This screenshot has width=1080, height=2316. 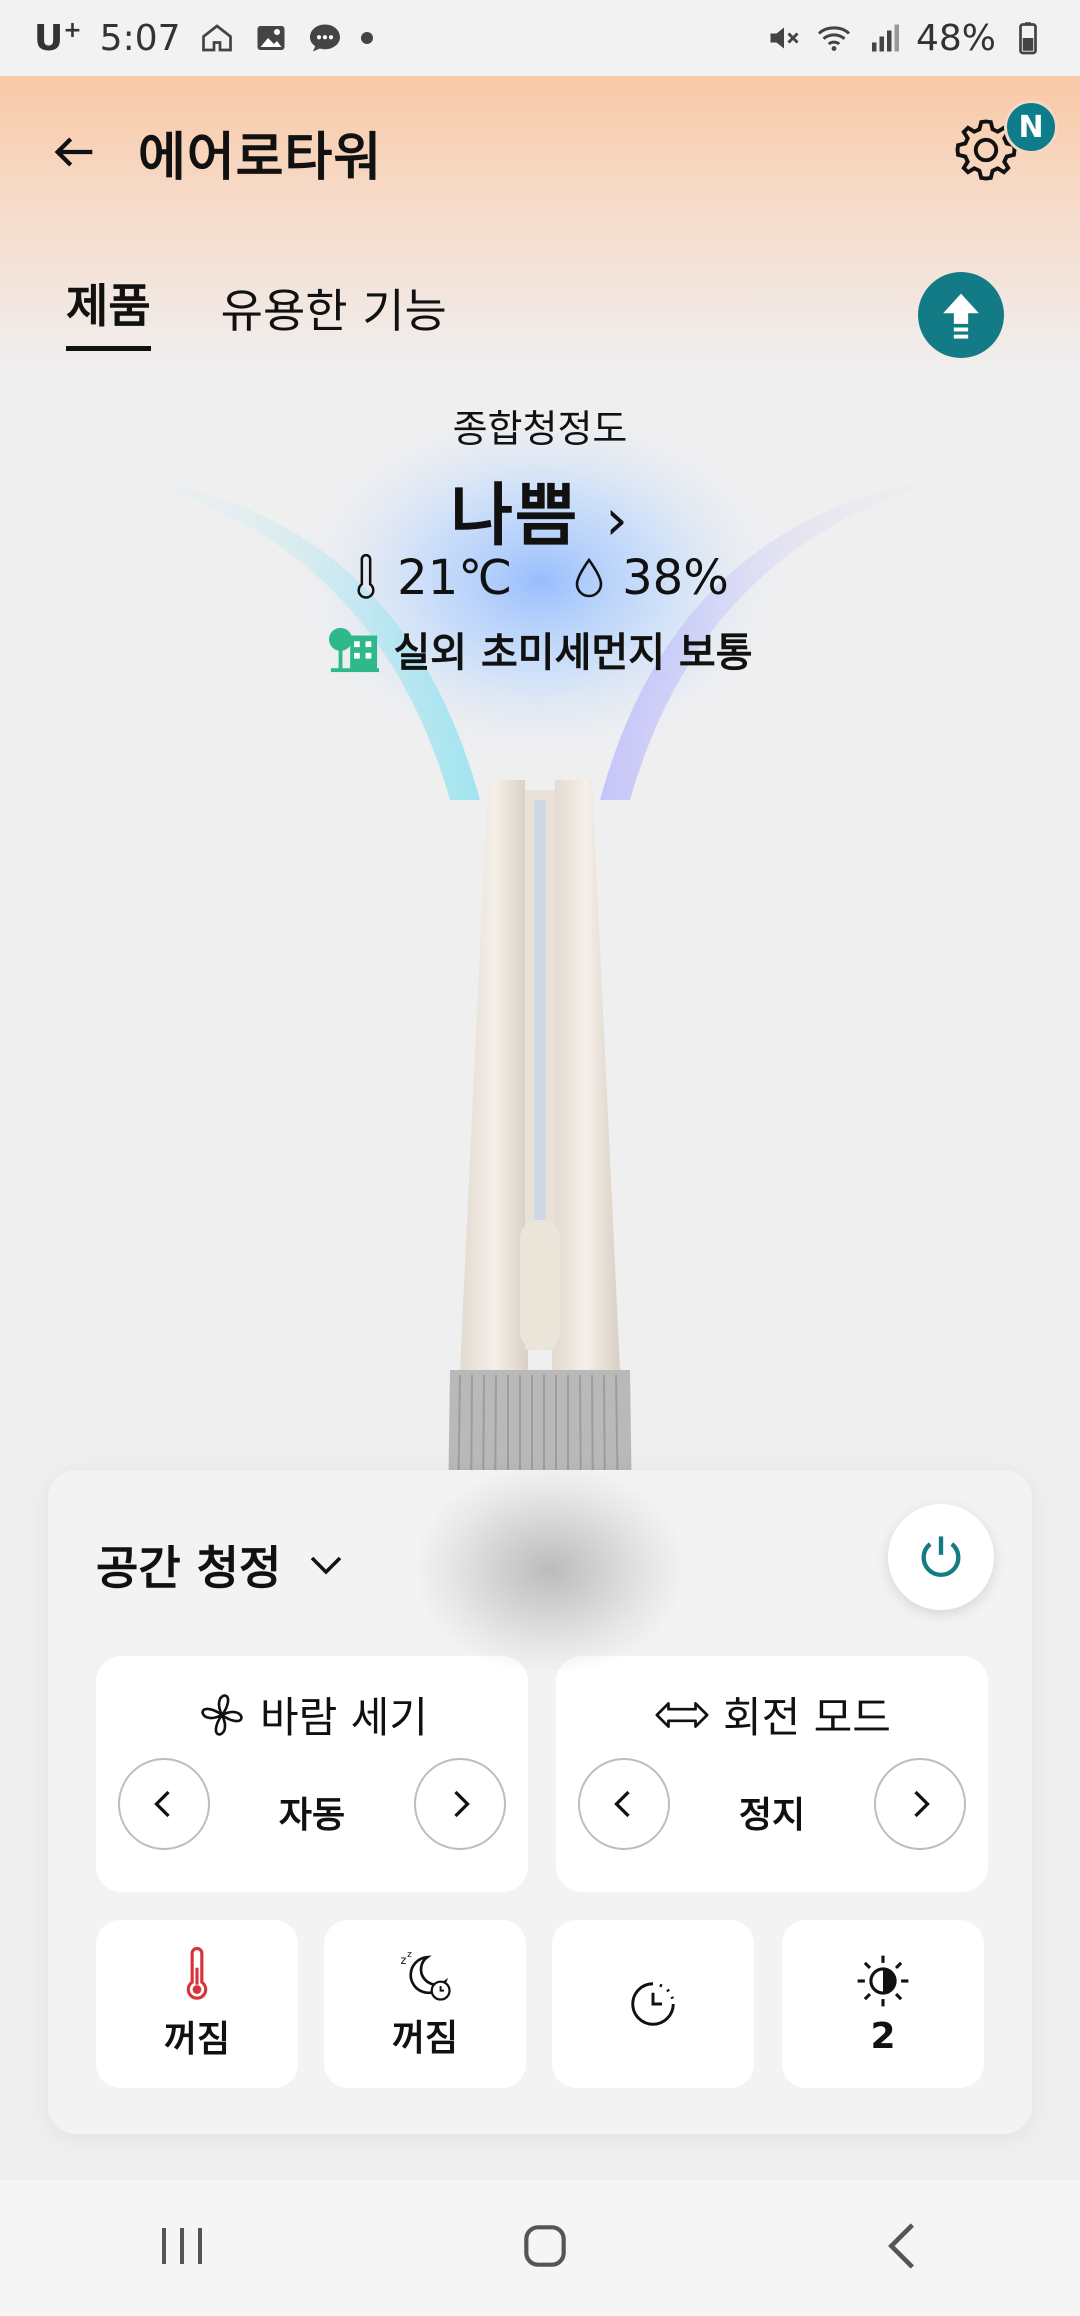 I want to click on rotation-mode-title: 회전 모드, so click(x=772, y=1714).